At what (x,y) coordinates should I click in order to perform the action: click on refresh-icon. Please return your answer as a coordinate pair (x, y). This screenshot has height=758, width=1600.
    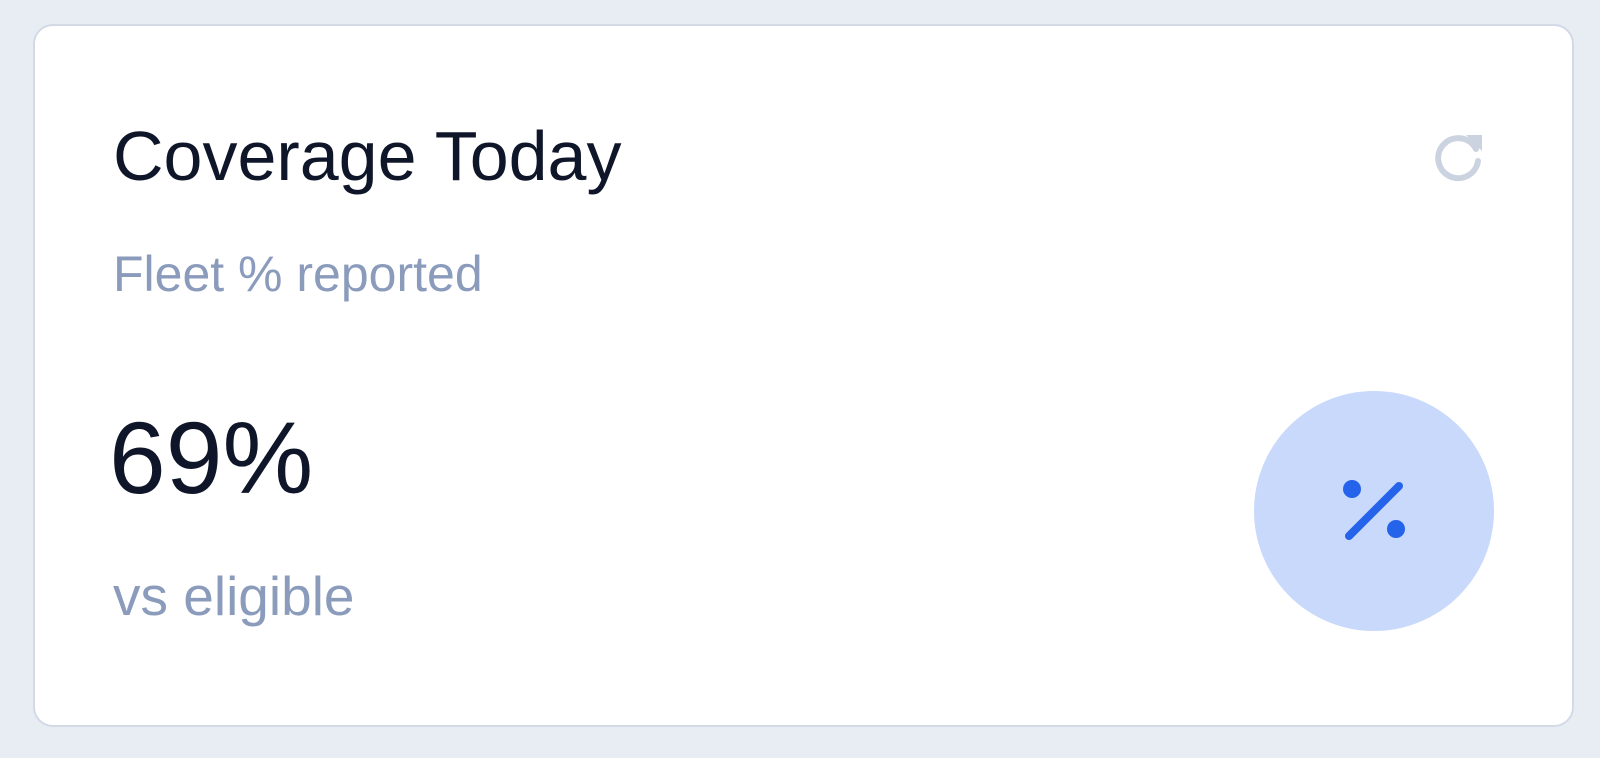
    Looking at the image, I should click on (1458, 159).